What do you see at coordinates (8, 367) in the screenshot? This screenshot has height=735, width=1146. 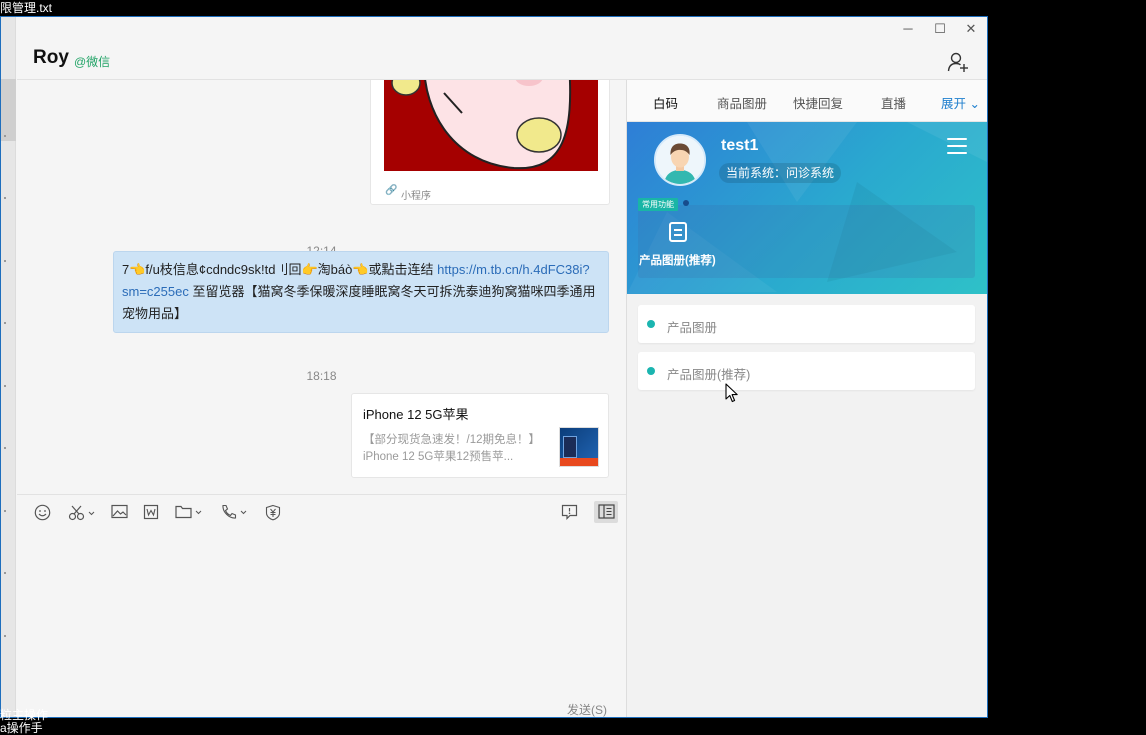 I see `conversation-list-edge` at bounding box center [8, 367].